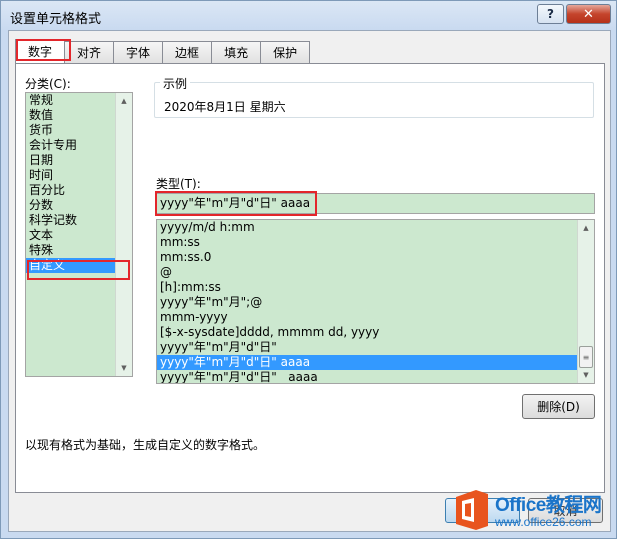 This screenshot has width=617, height=539. What do you see at coordinates (375, 347) in the screenshot?
I see `type-item: yyyy"年"m"月"d"日"` at bounding box center [375, 347].